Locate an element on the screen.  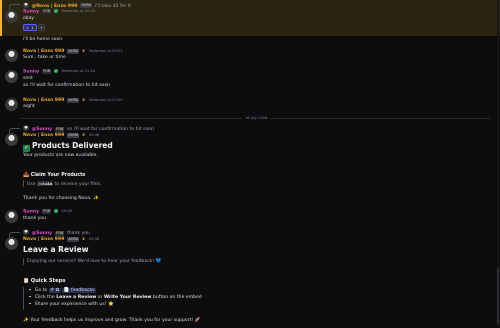
add-reaction-icon: + is located at coordinates (41, 27).